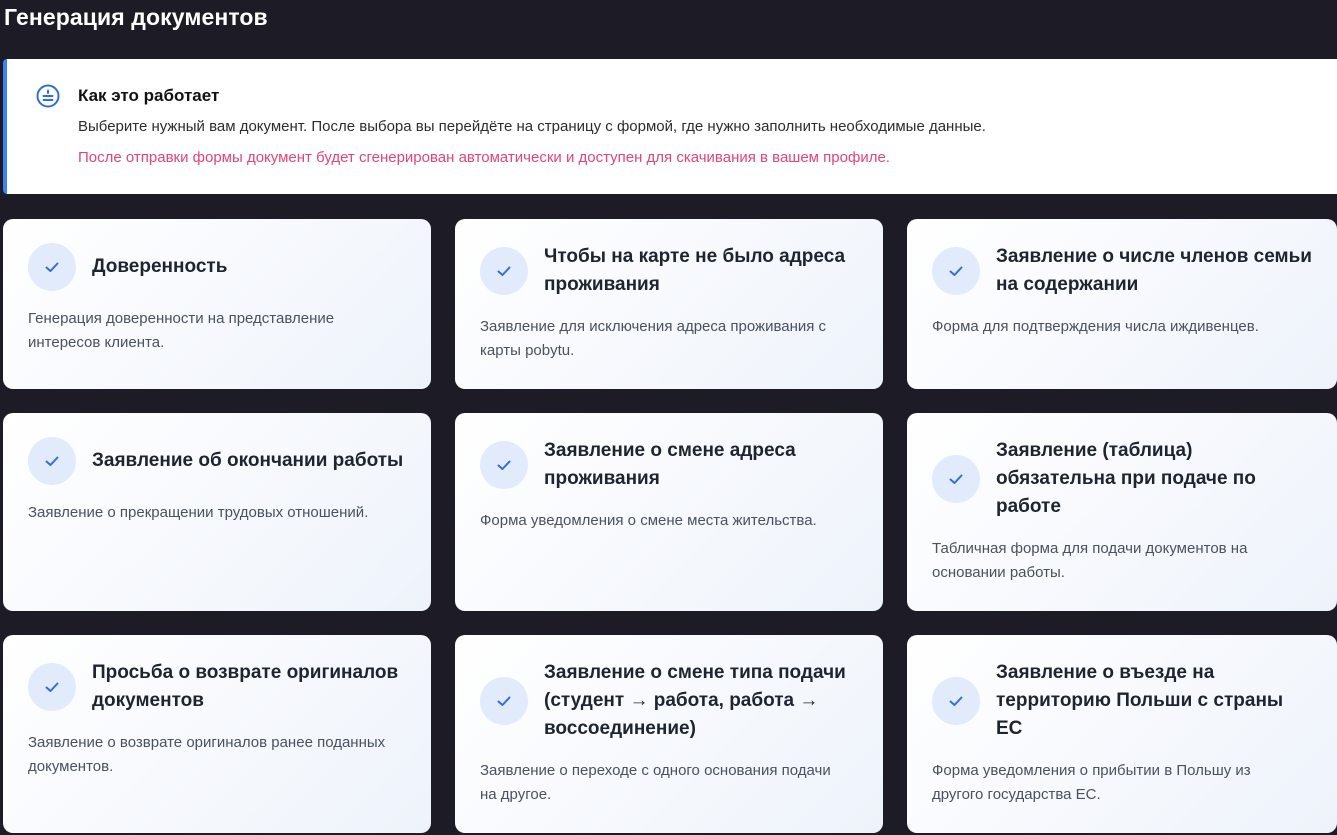 The height and width of the screenshot is (835, 1337). I want to click on info-list-icon, so click(48, 96).